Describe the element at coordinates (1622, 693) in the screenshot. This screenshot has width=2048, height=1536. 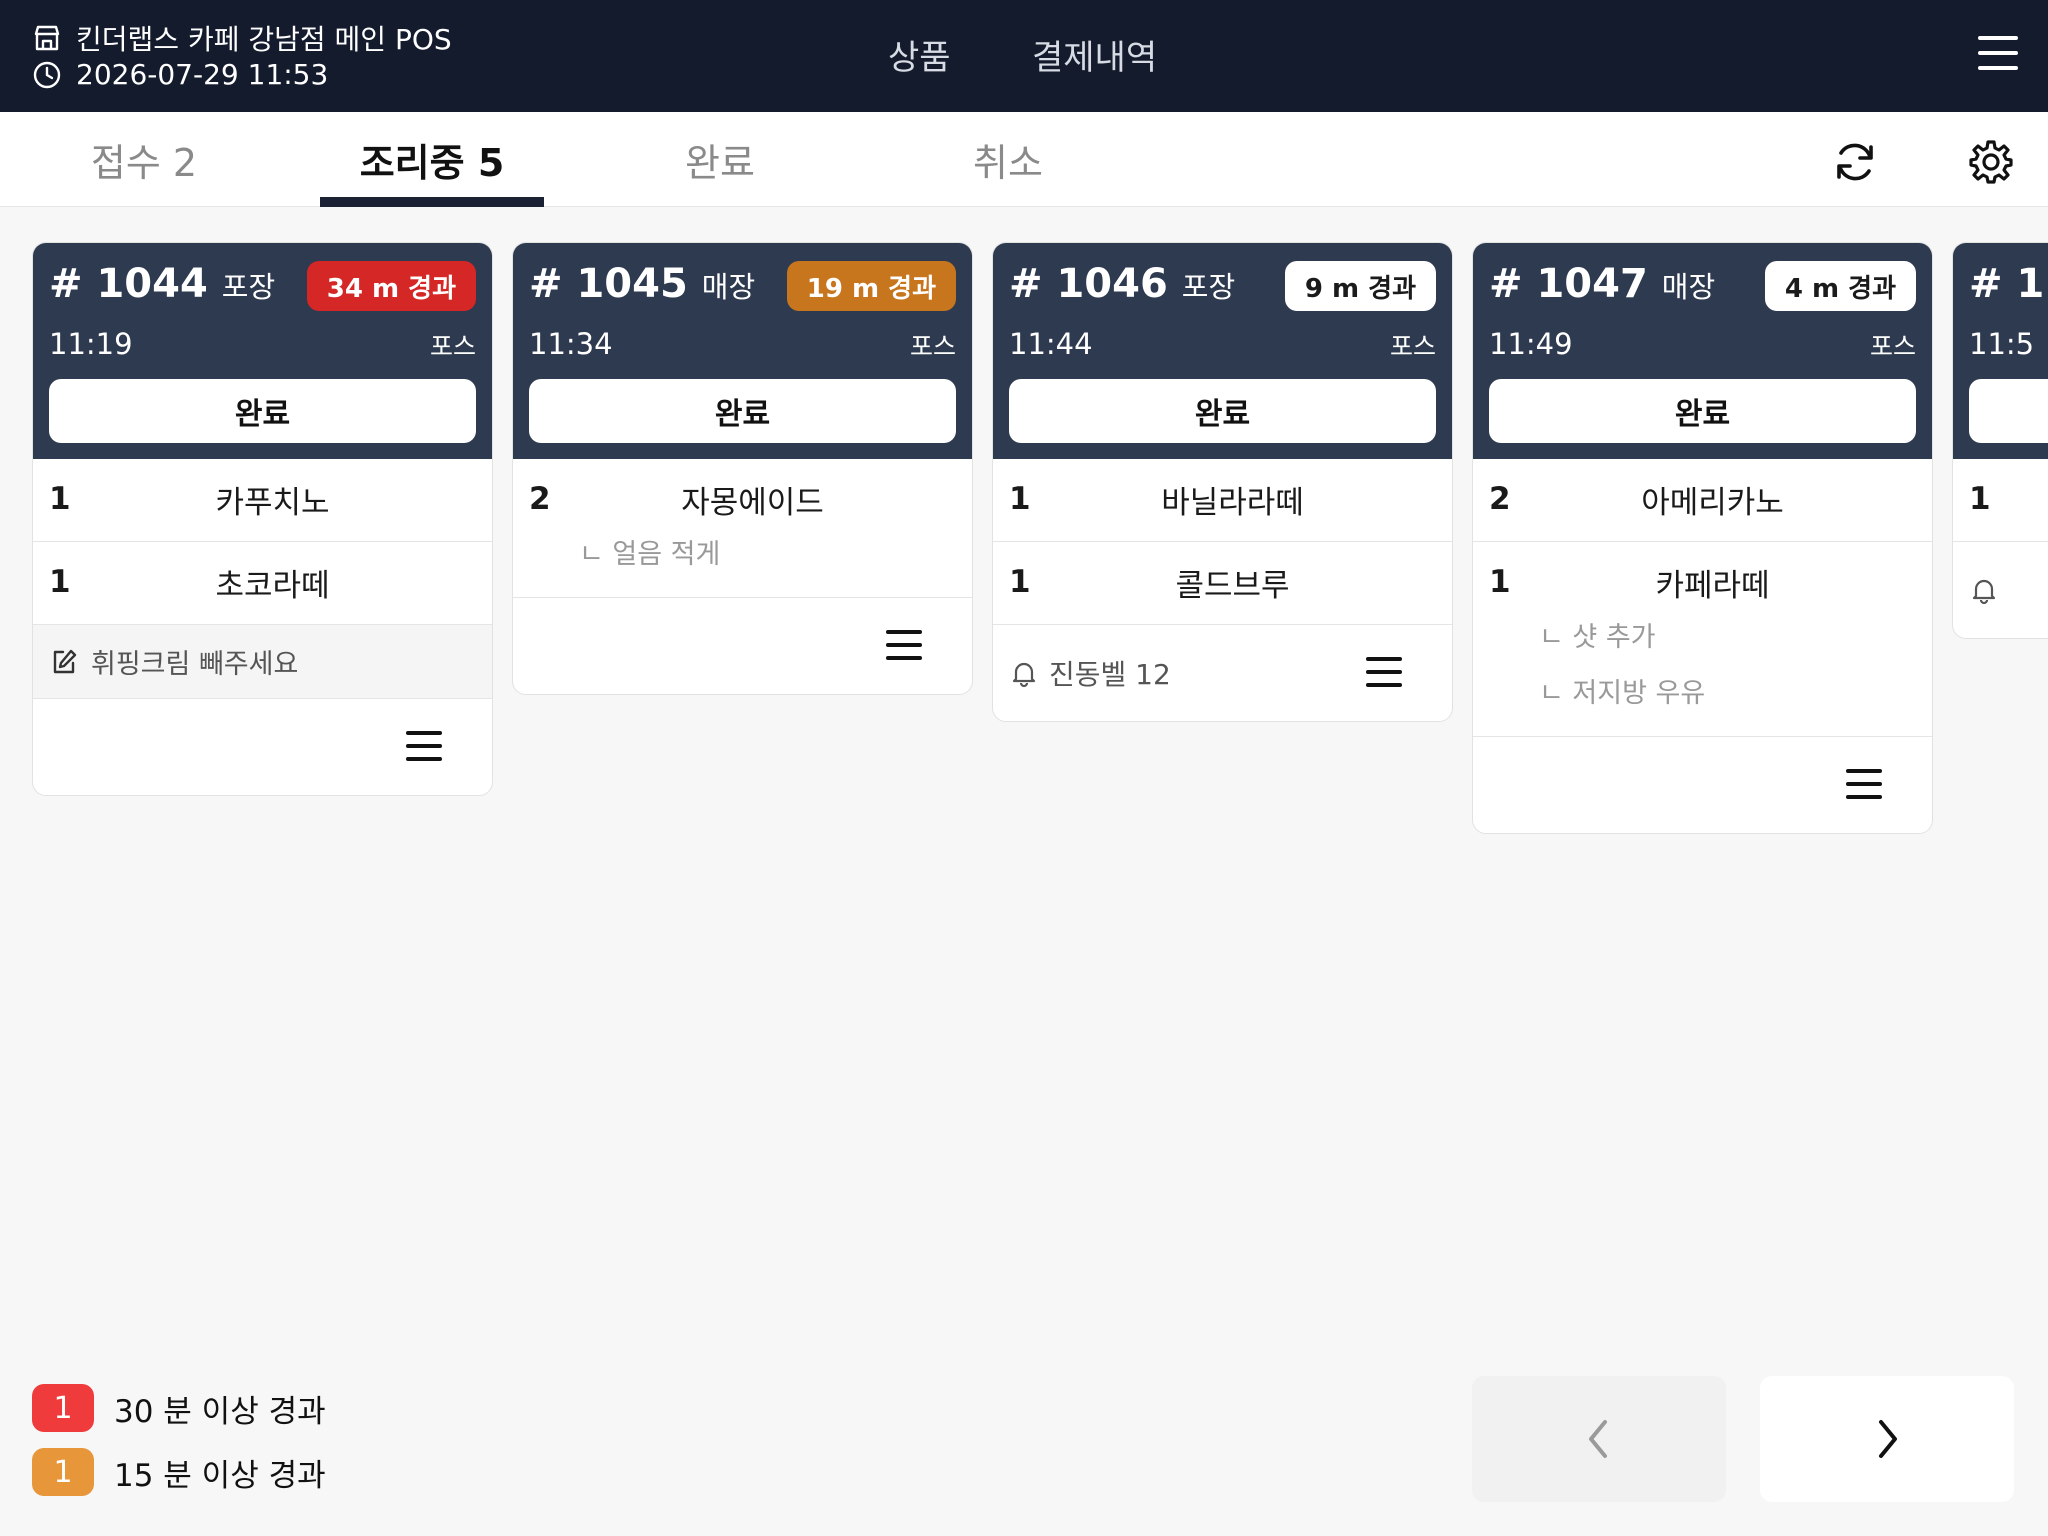
I see `item-option: ㄴ 저지방 우유` at that location.